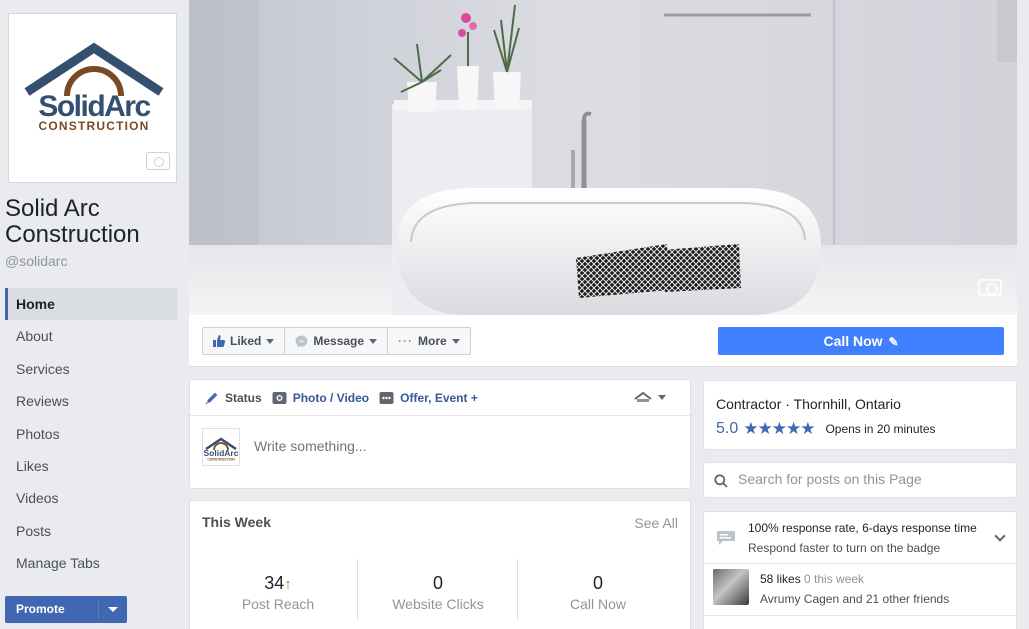  I want to click on stat-website-clicks: 0 Website Clicks, so click(438, 592).